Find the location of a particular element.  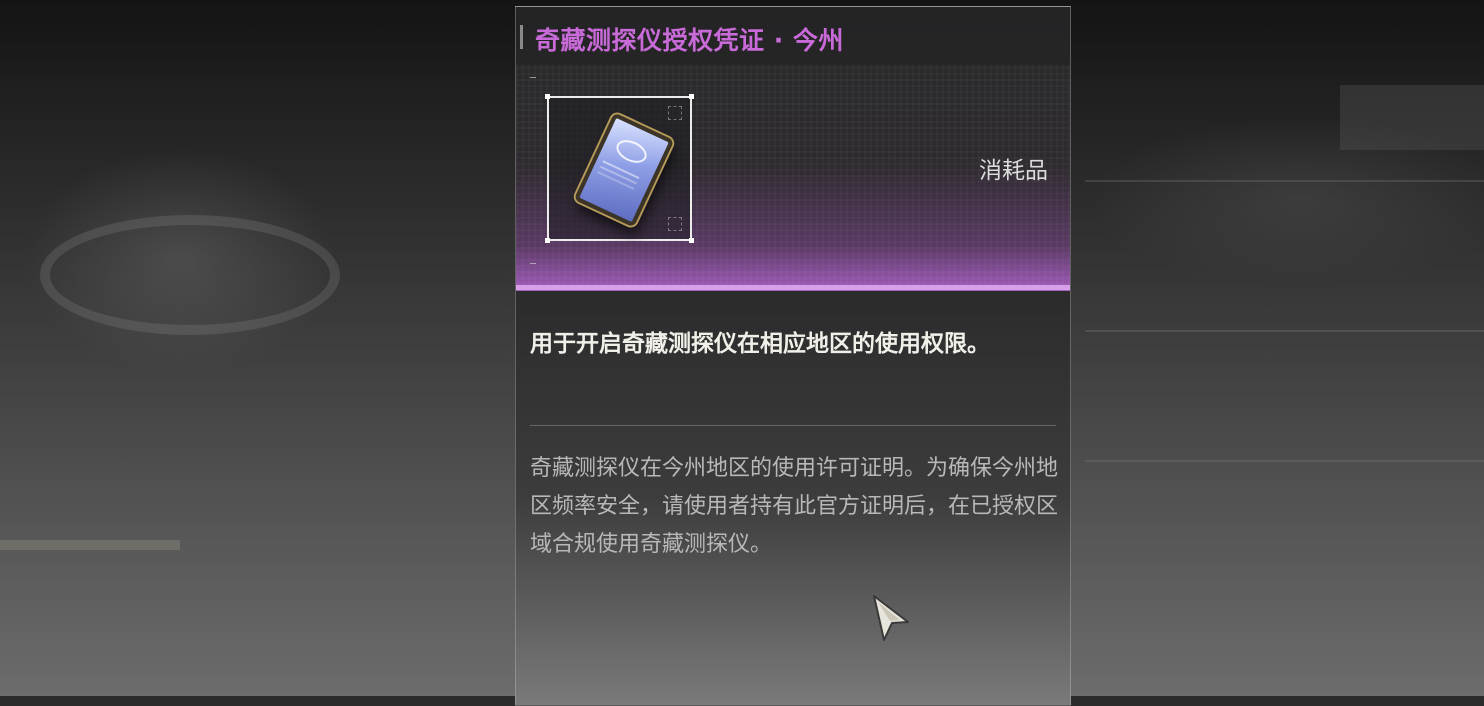

section-divider is located at coordinates (793, 425).